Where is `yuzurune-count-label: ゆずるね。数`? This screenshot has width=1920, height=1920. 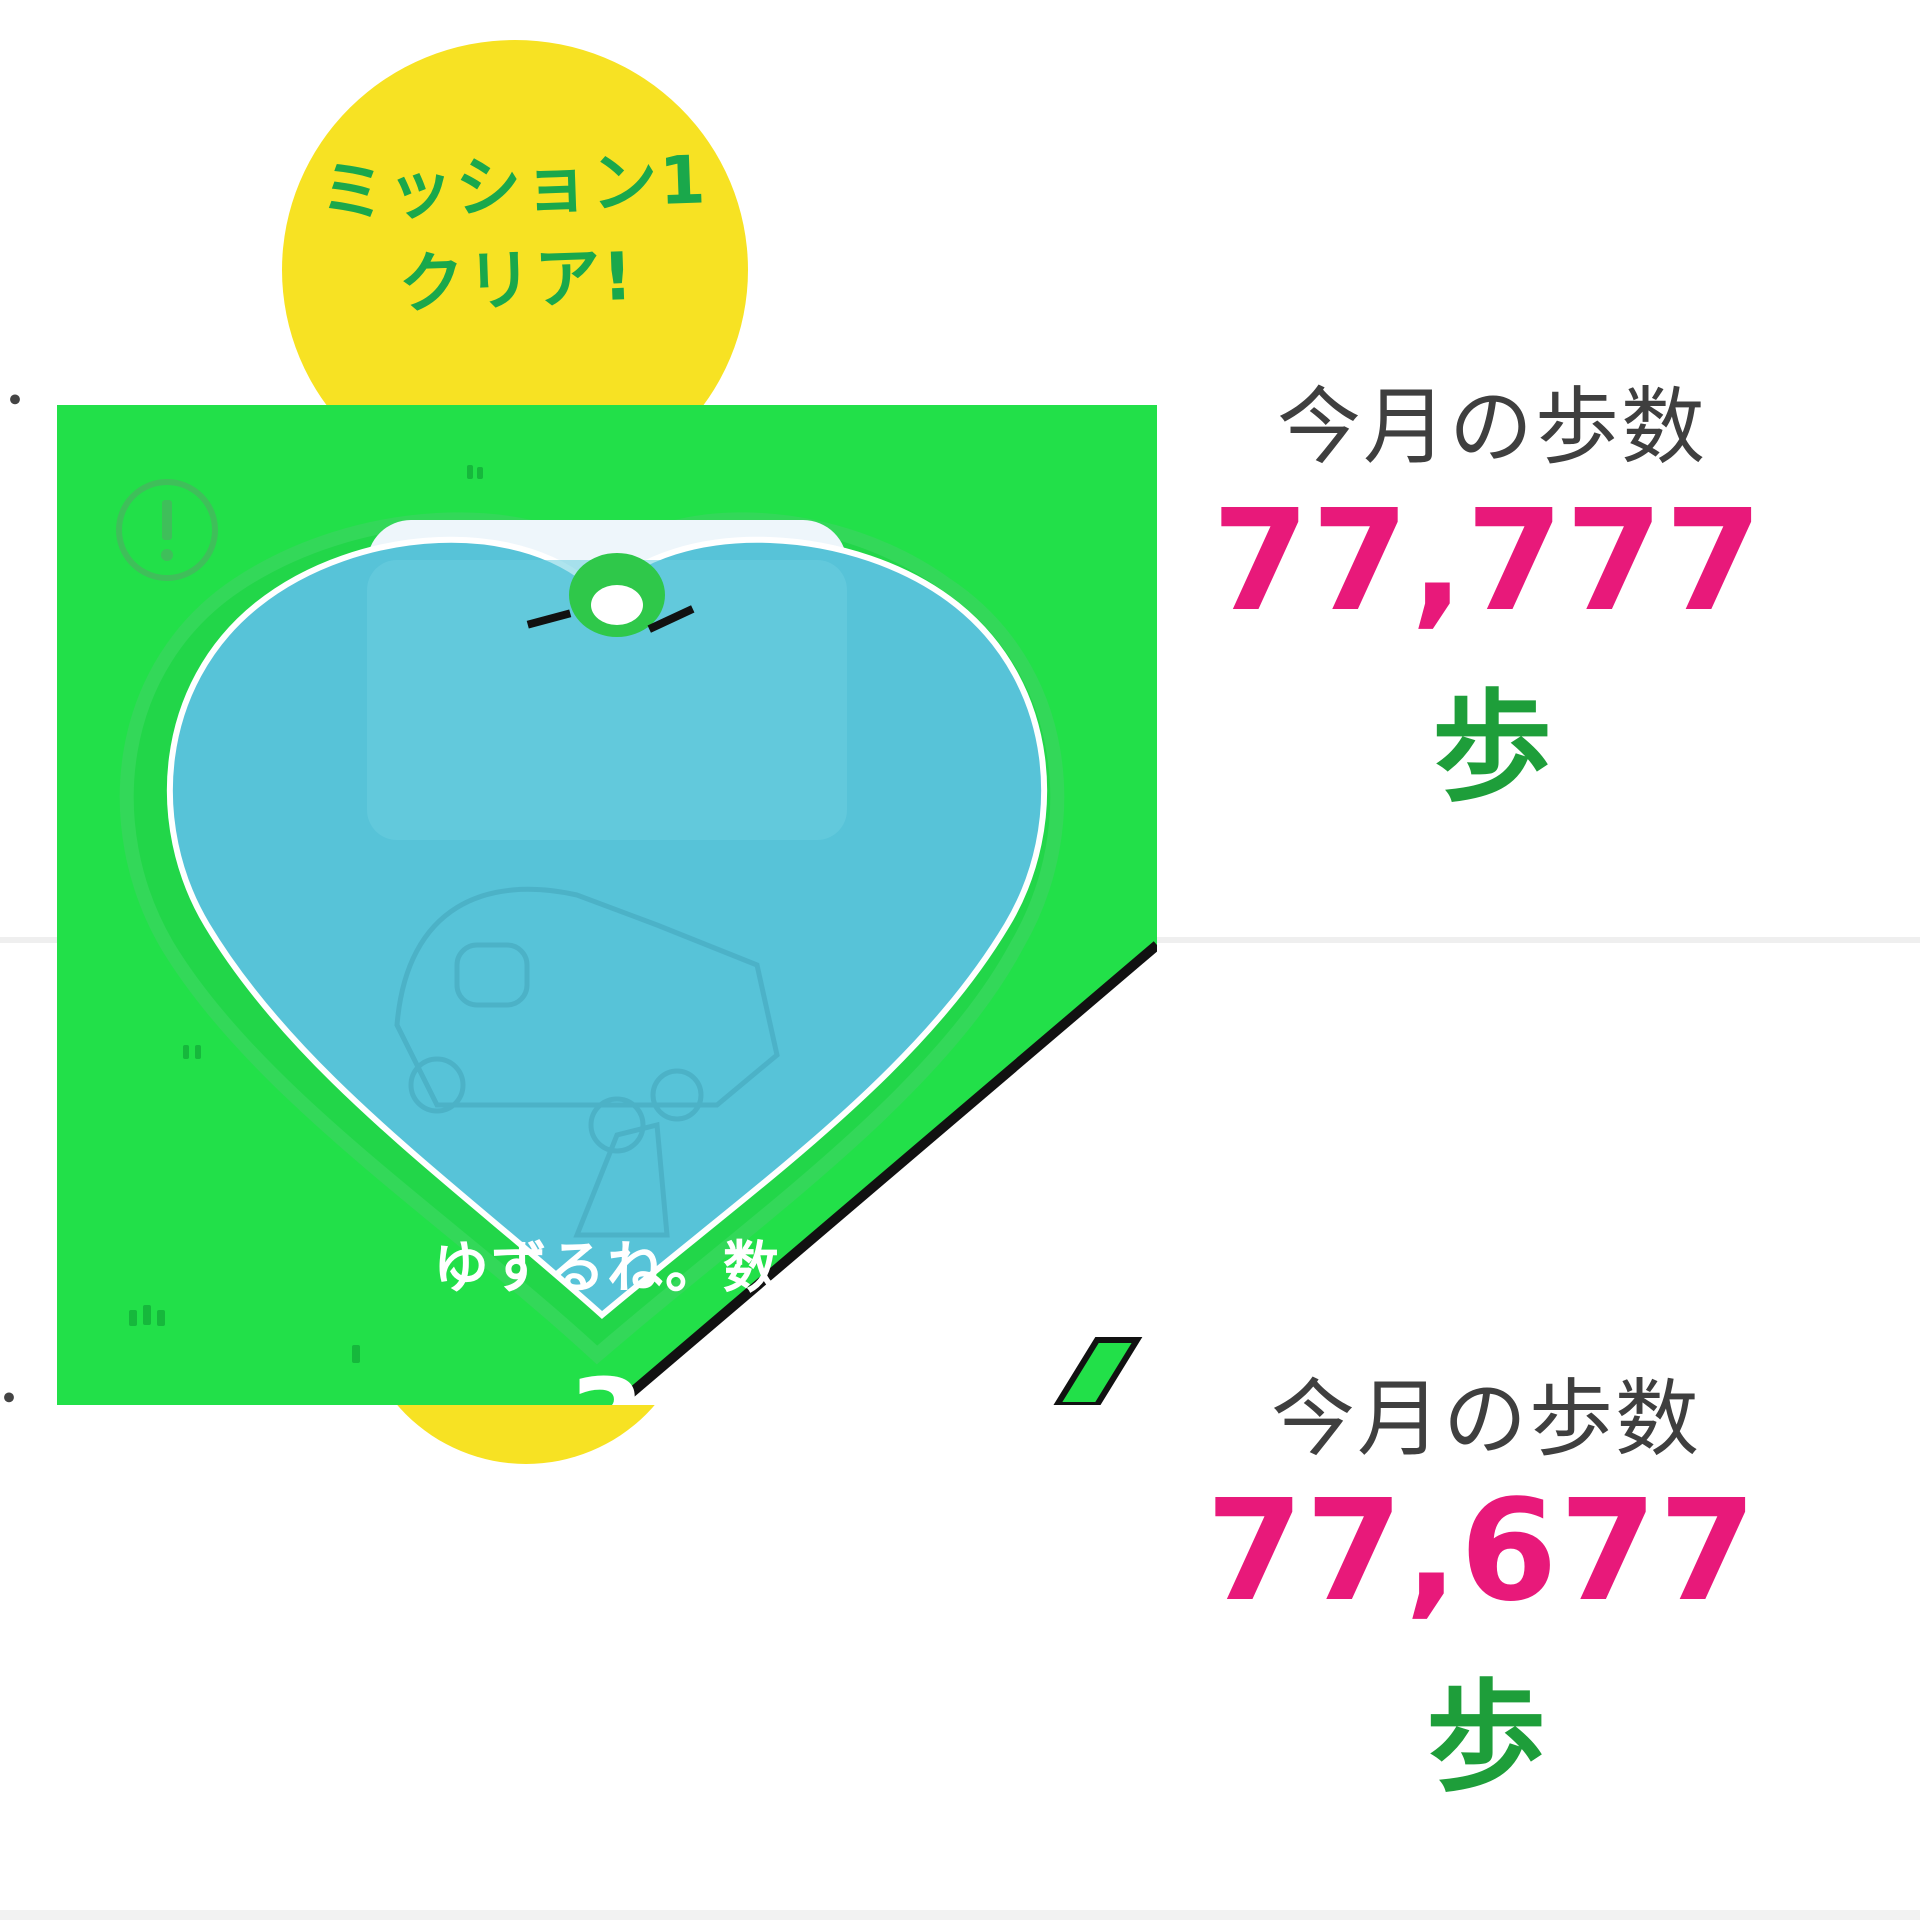
yuzurune-count-label: ゆずるね。数 is located at coordinates (607, 1268).